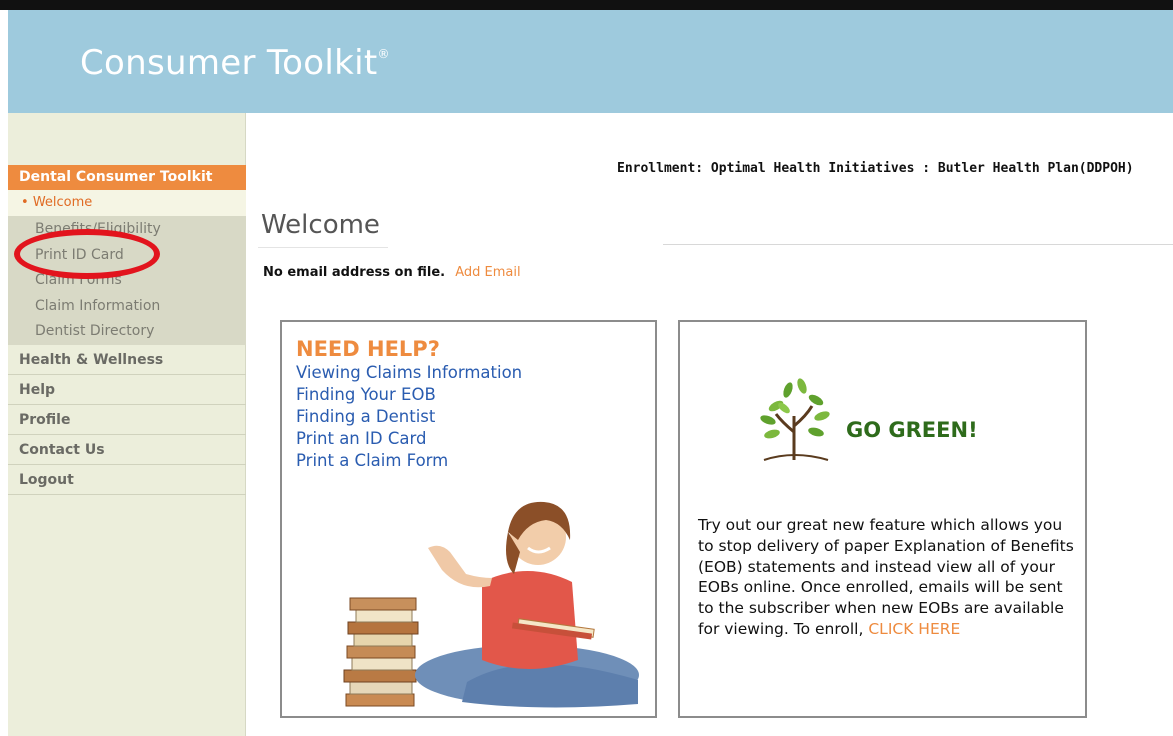  I want to click on help-link-print-claim-form: Print a Claim Form, so click(372, 460).